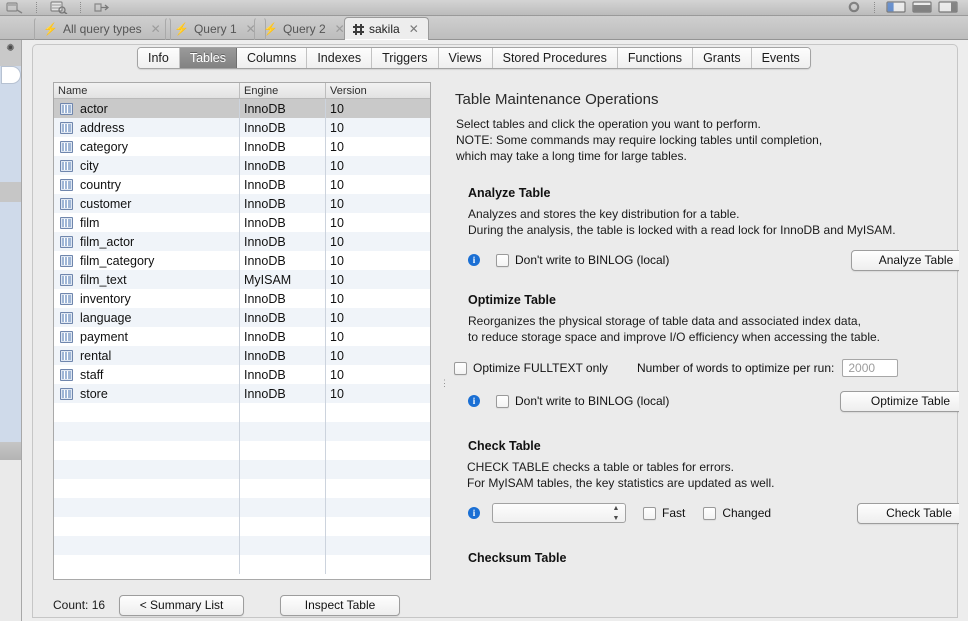 This screenshot has height=621, width=968. I want to click on table-row: payment InnoDB 10, so click(242, 336).